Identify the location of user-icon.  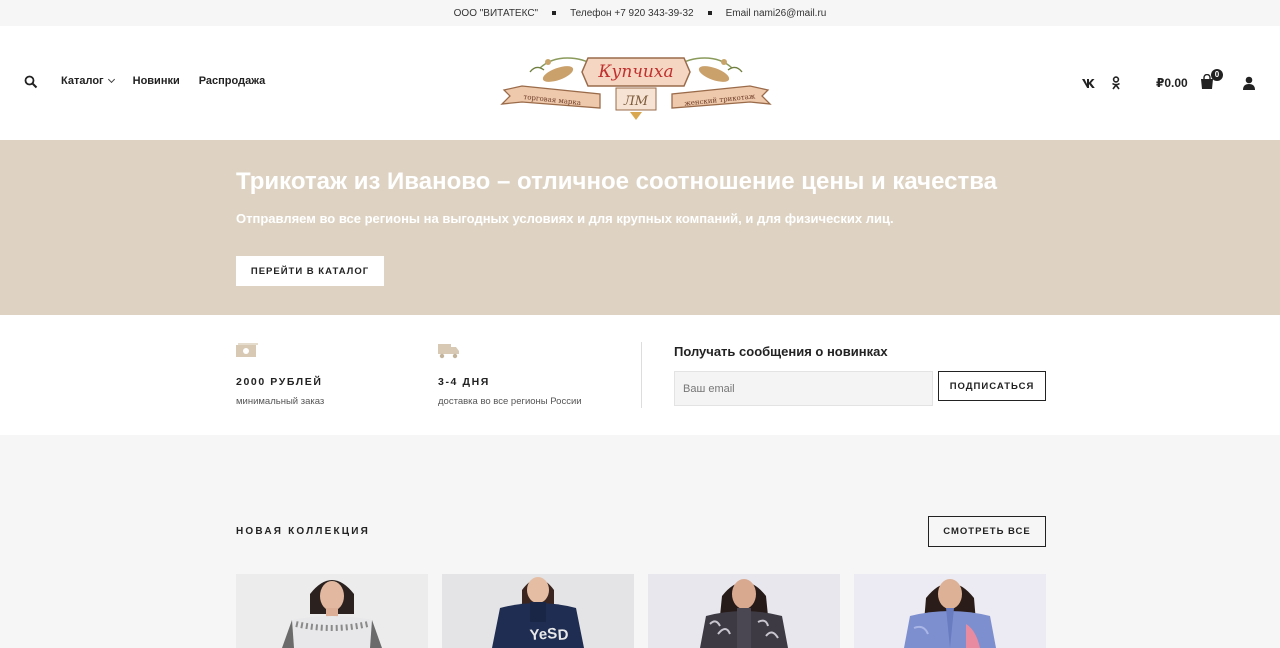
(1249, 83).